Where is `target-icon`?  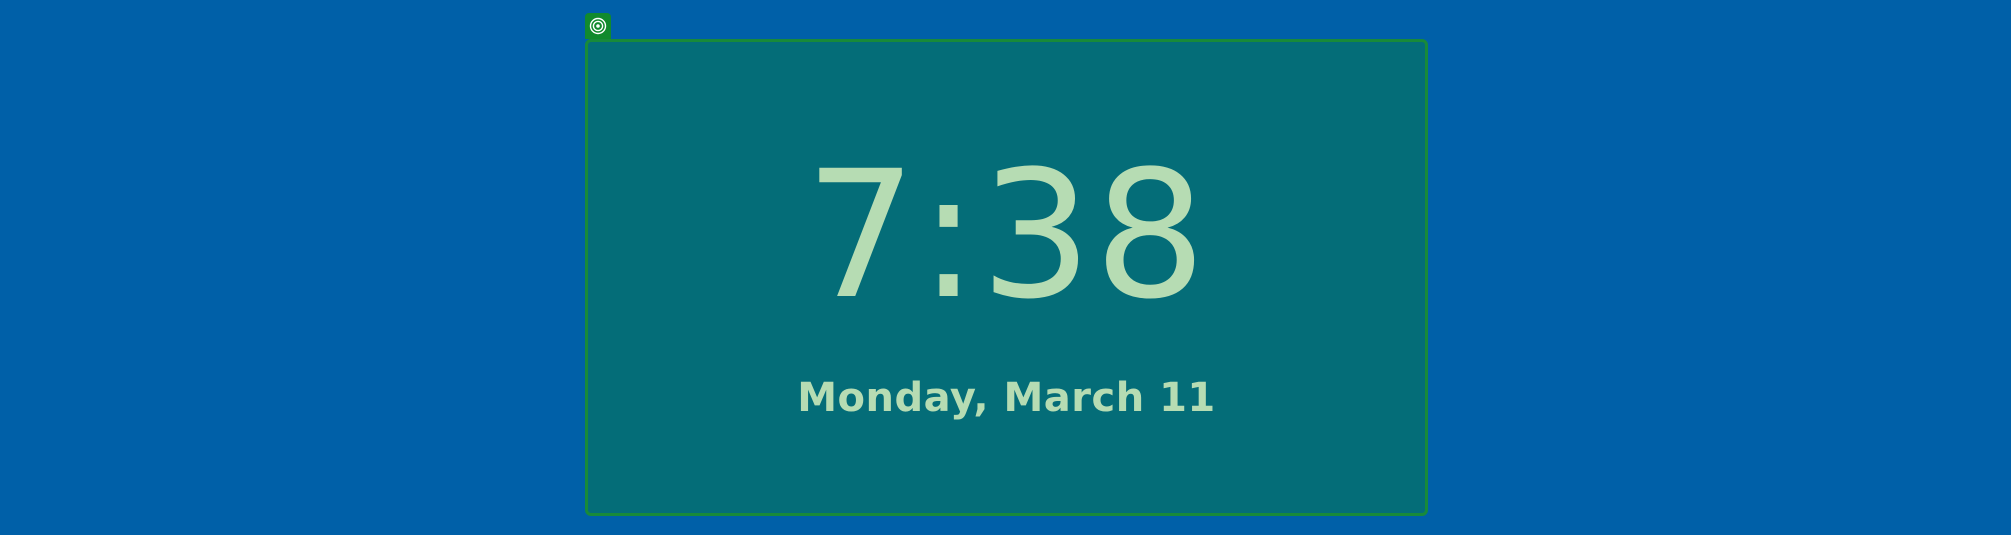 target-icon is located at coordinates (598, 26).